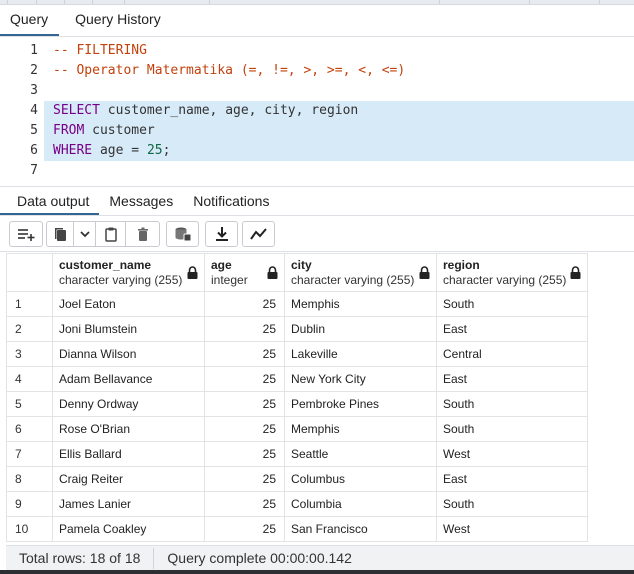 Image resolution: width=634 pixels, height=574 pixels. Describe the element at coordinates (360, 504) in the screenshot. I see `cell-city: Columbia` at that location.